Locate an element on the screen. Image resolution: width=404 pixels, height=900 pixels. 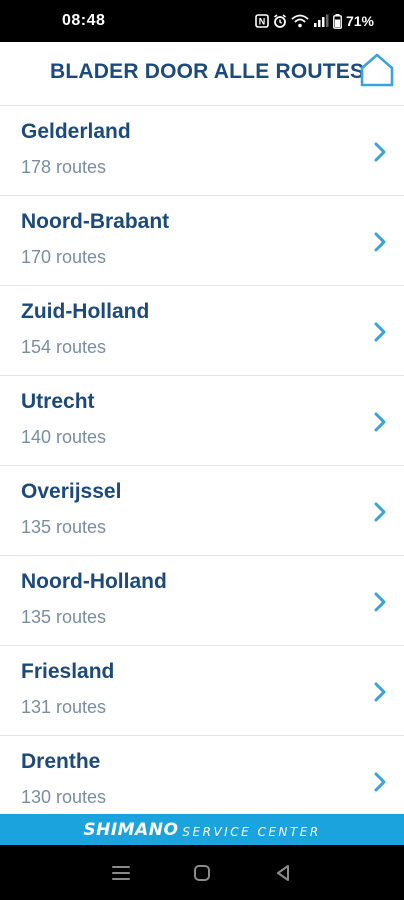
list-item: Overijssel 135 routes is located at coordinates (202, 511).